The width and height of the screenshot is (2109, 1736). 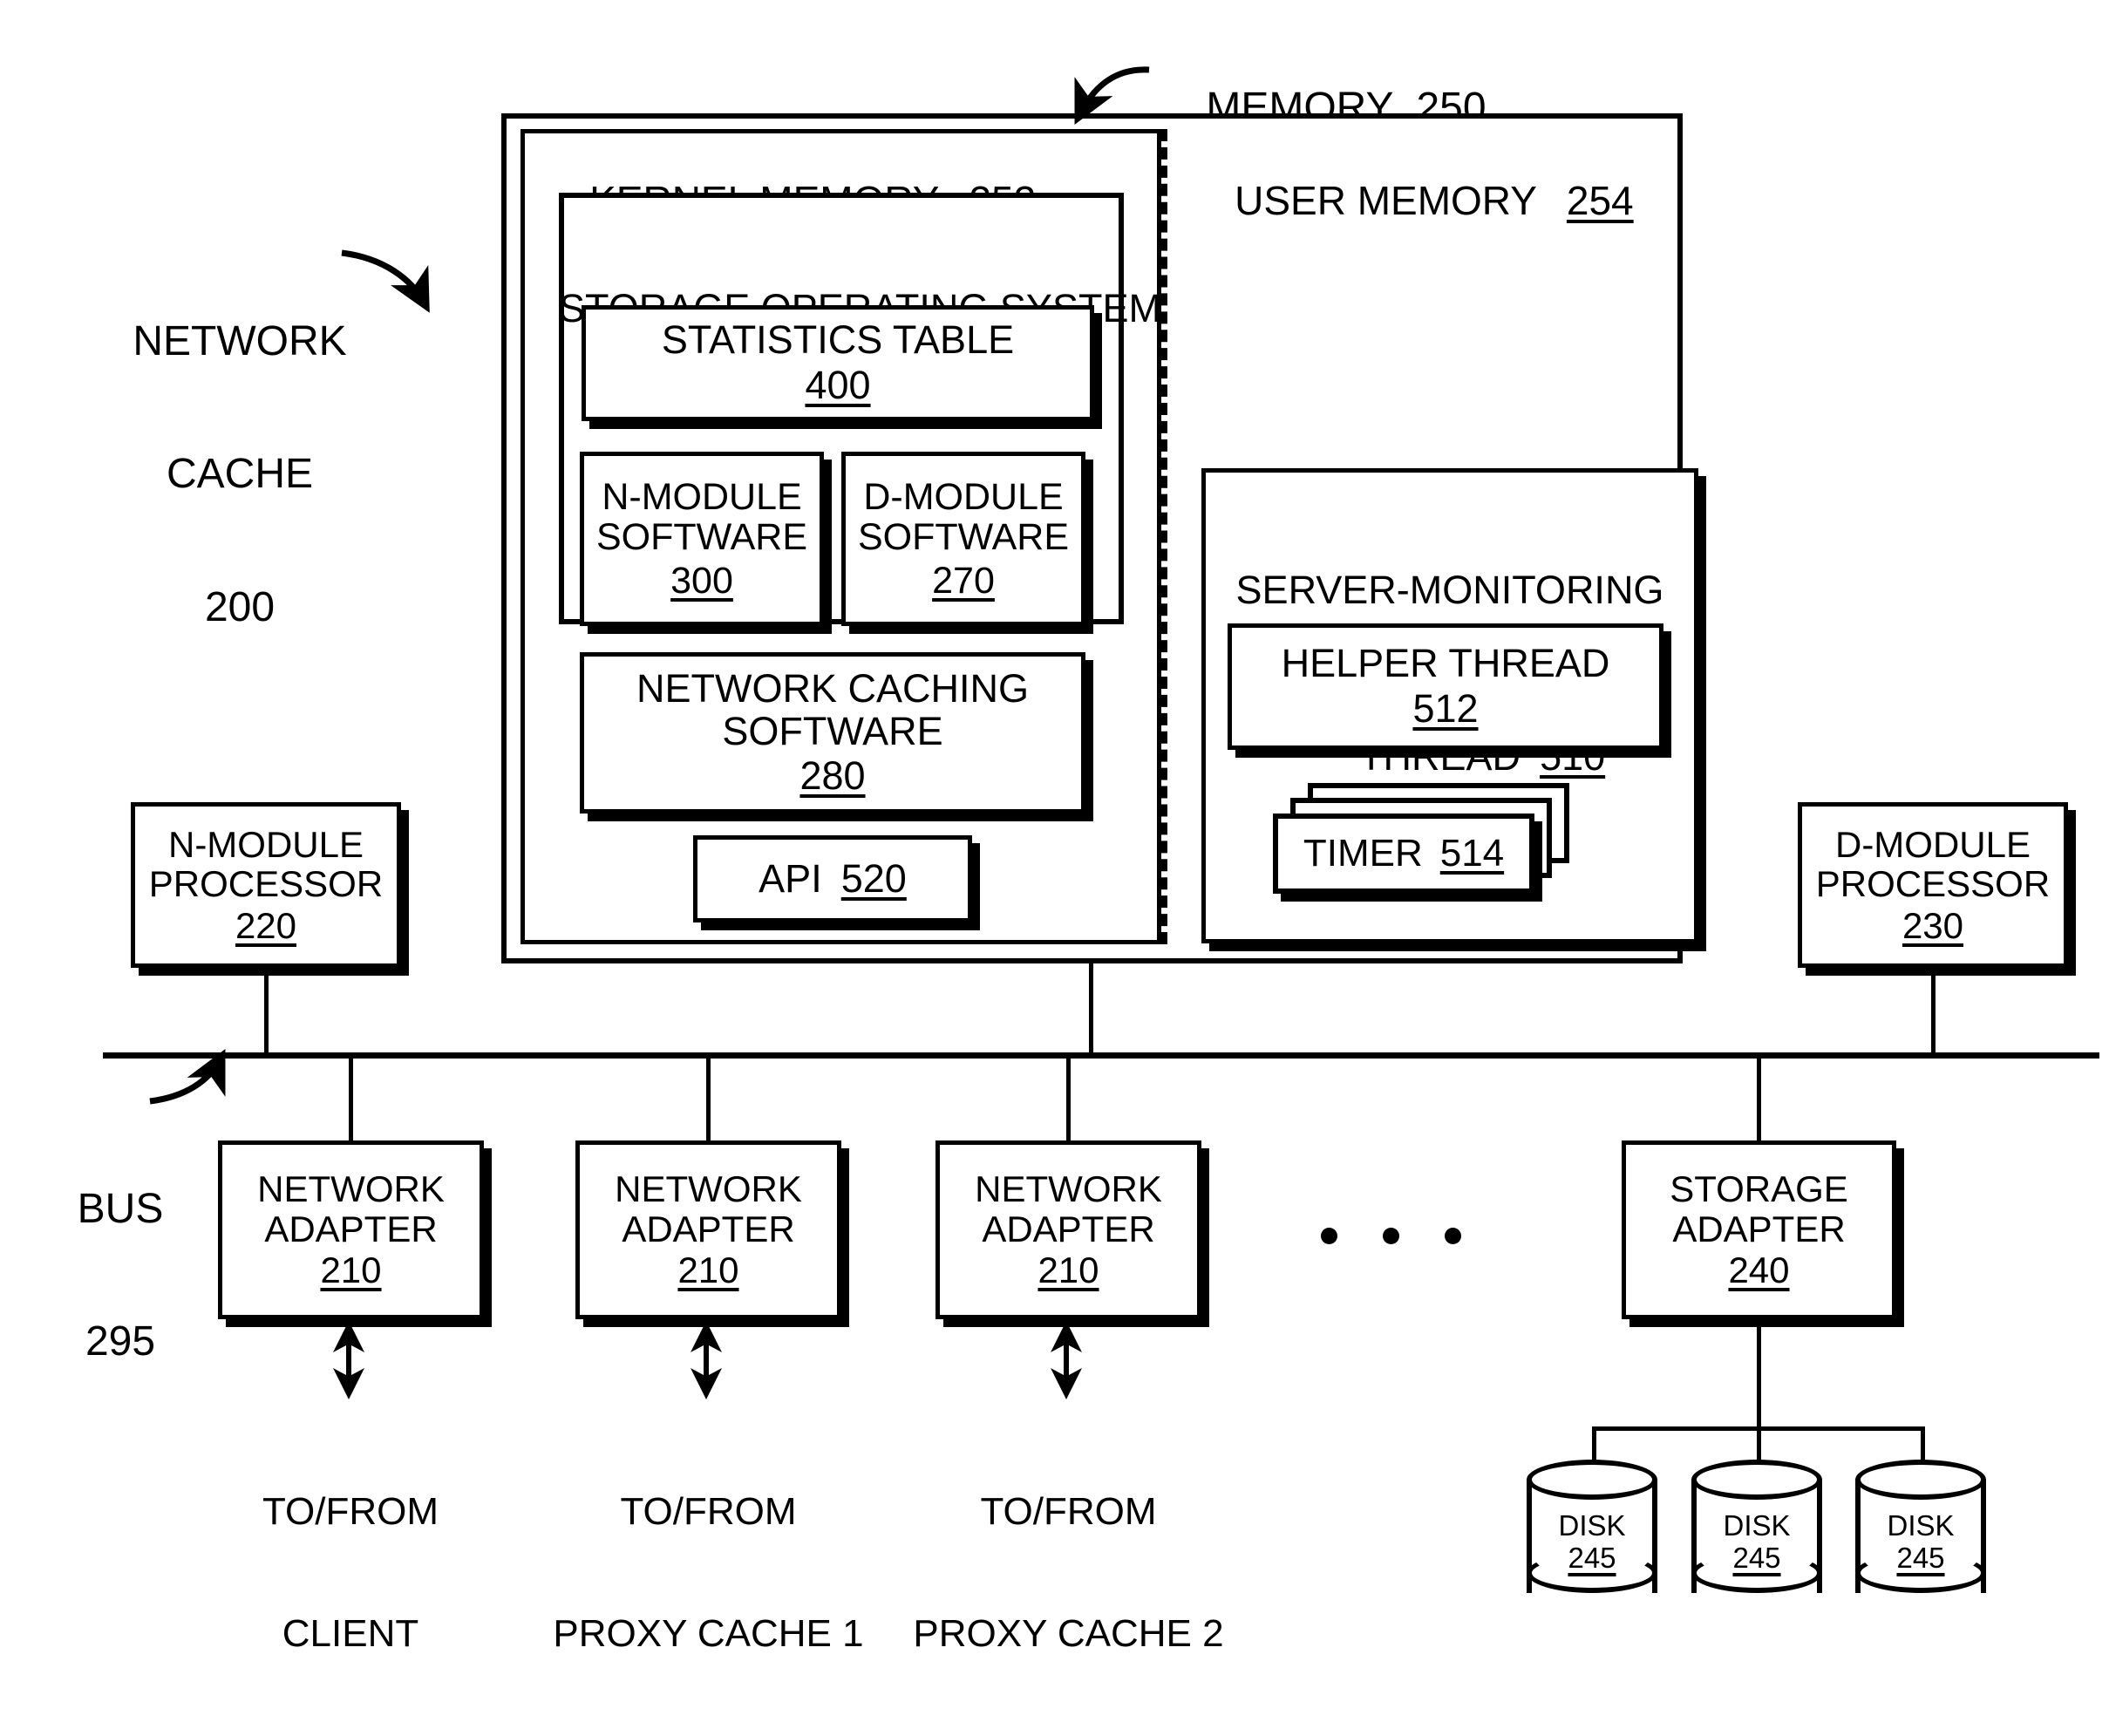 I want to click on disk-3-ref: 245, so click(x=1920, y=1557).